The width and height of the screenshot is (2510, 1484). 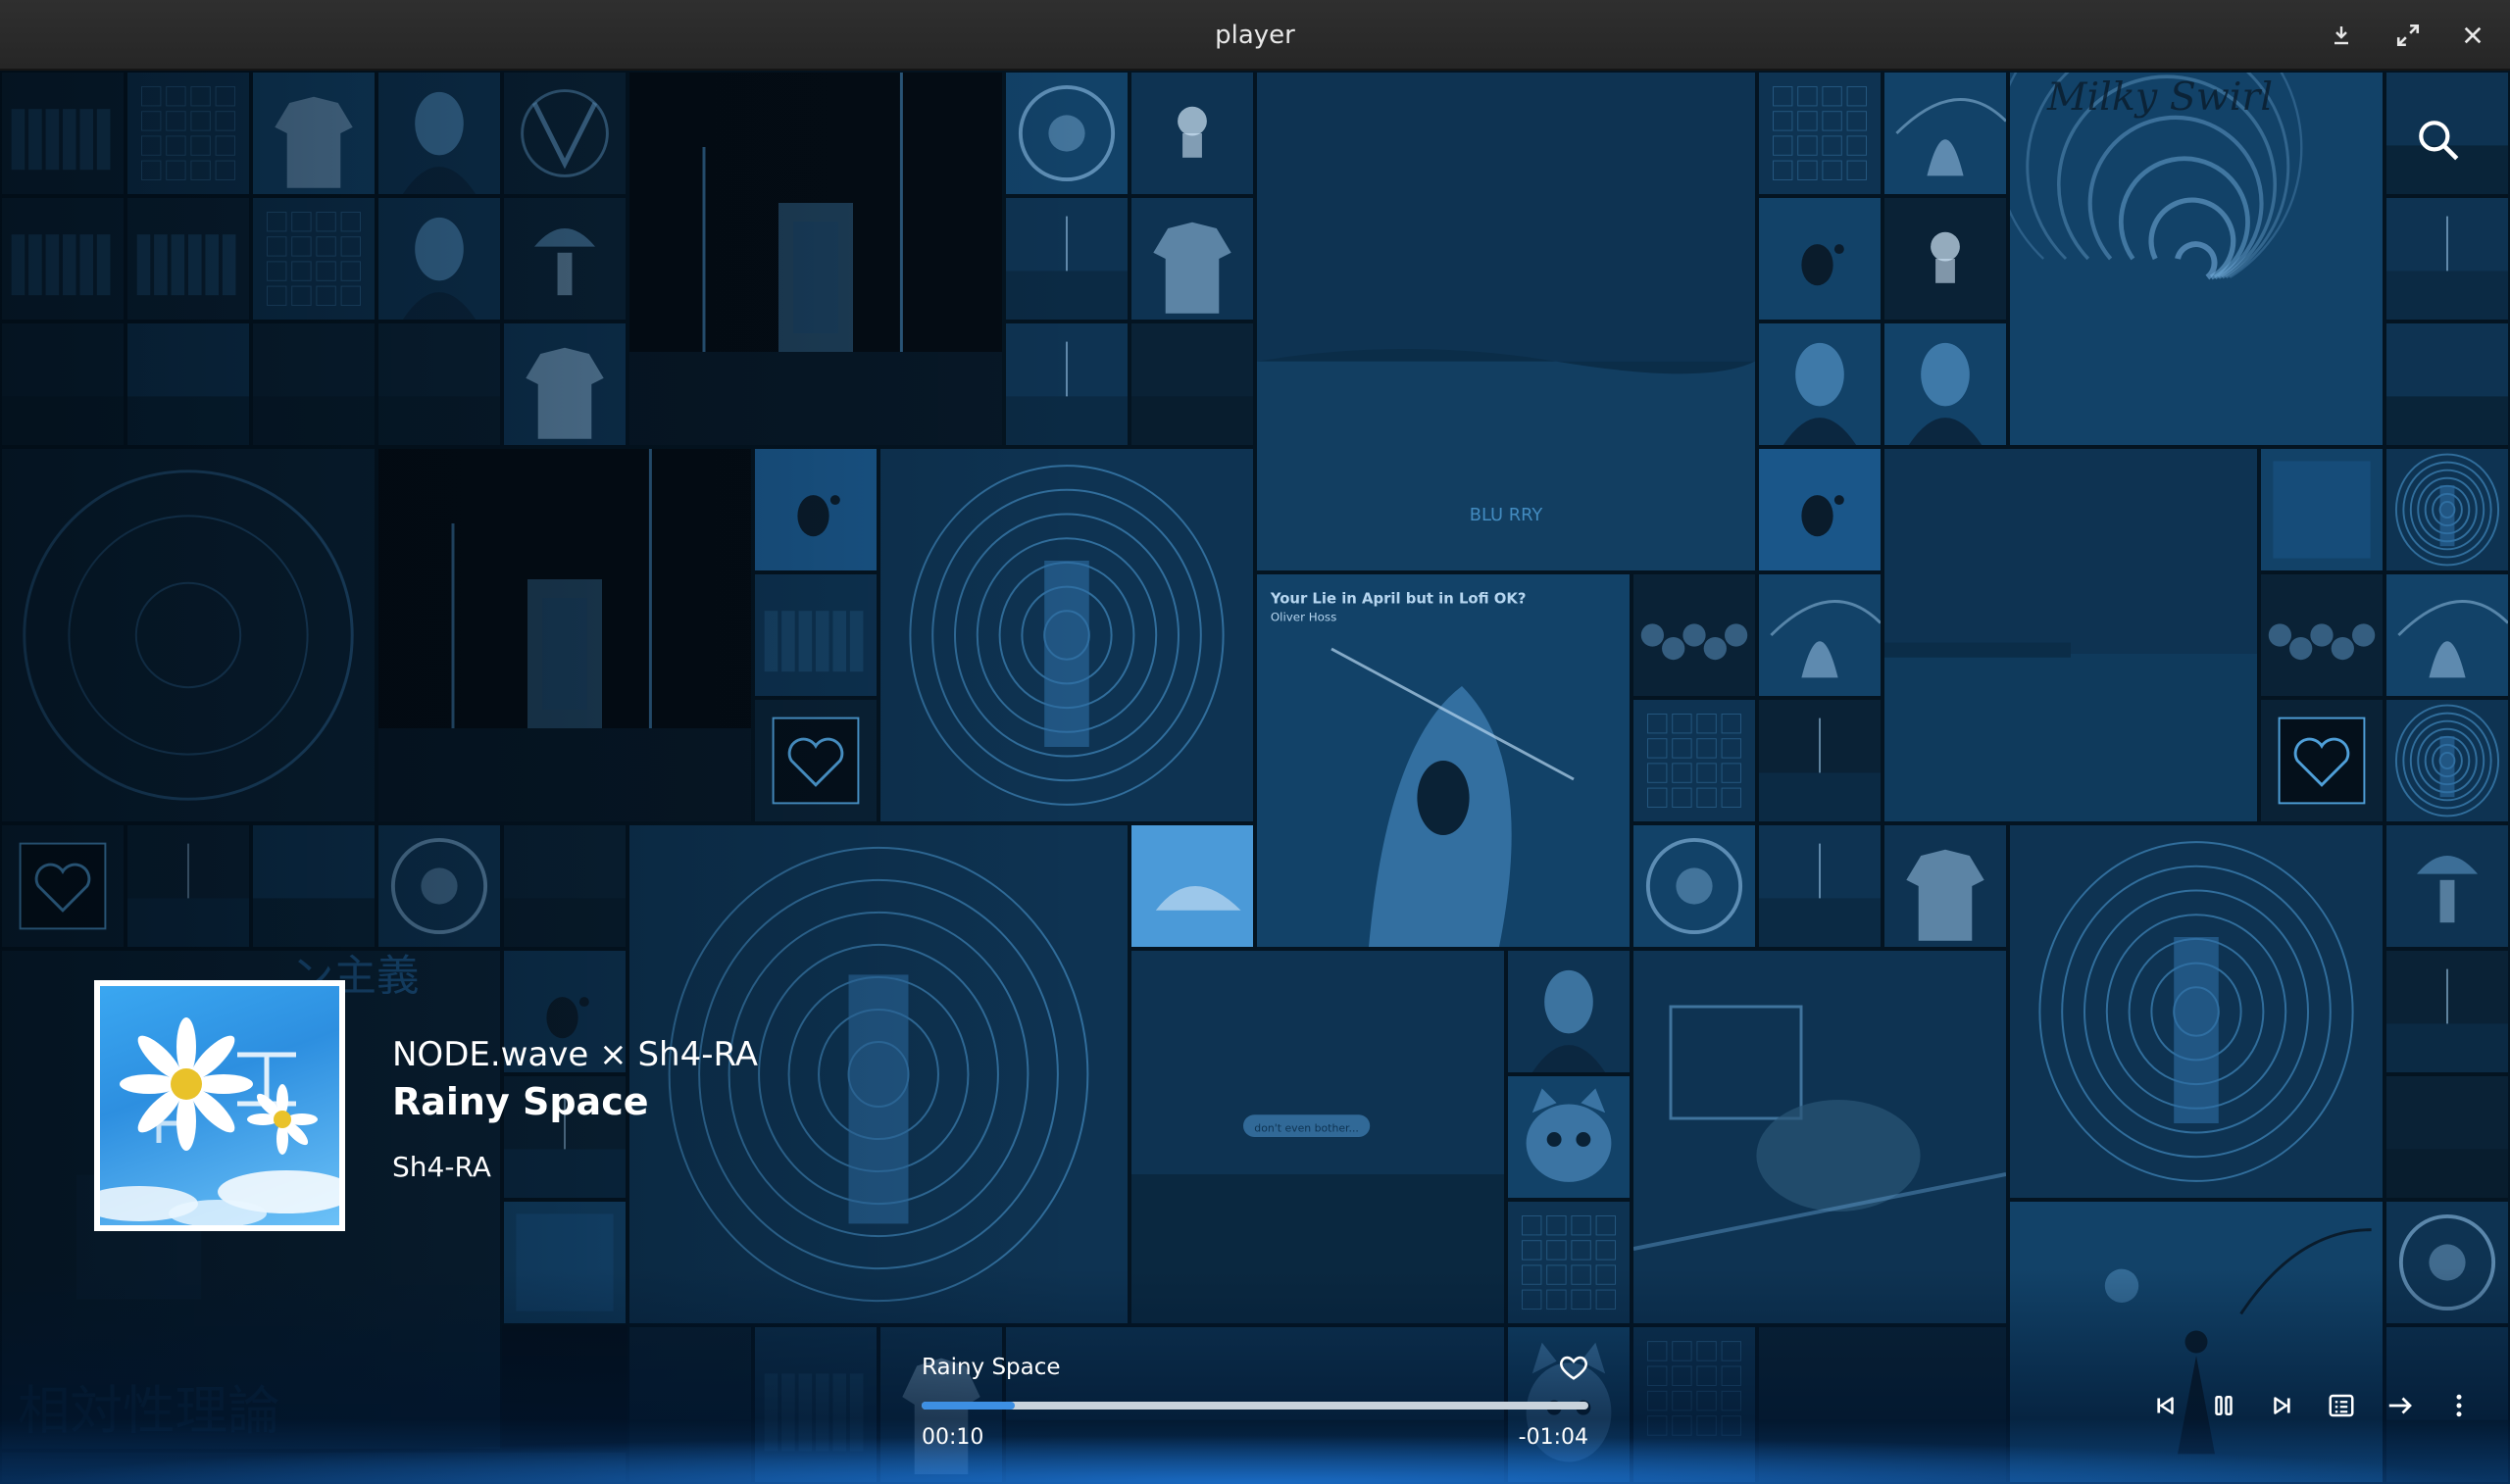 I want to click on previous-button, so click(x=2164, y=1405).